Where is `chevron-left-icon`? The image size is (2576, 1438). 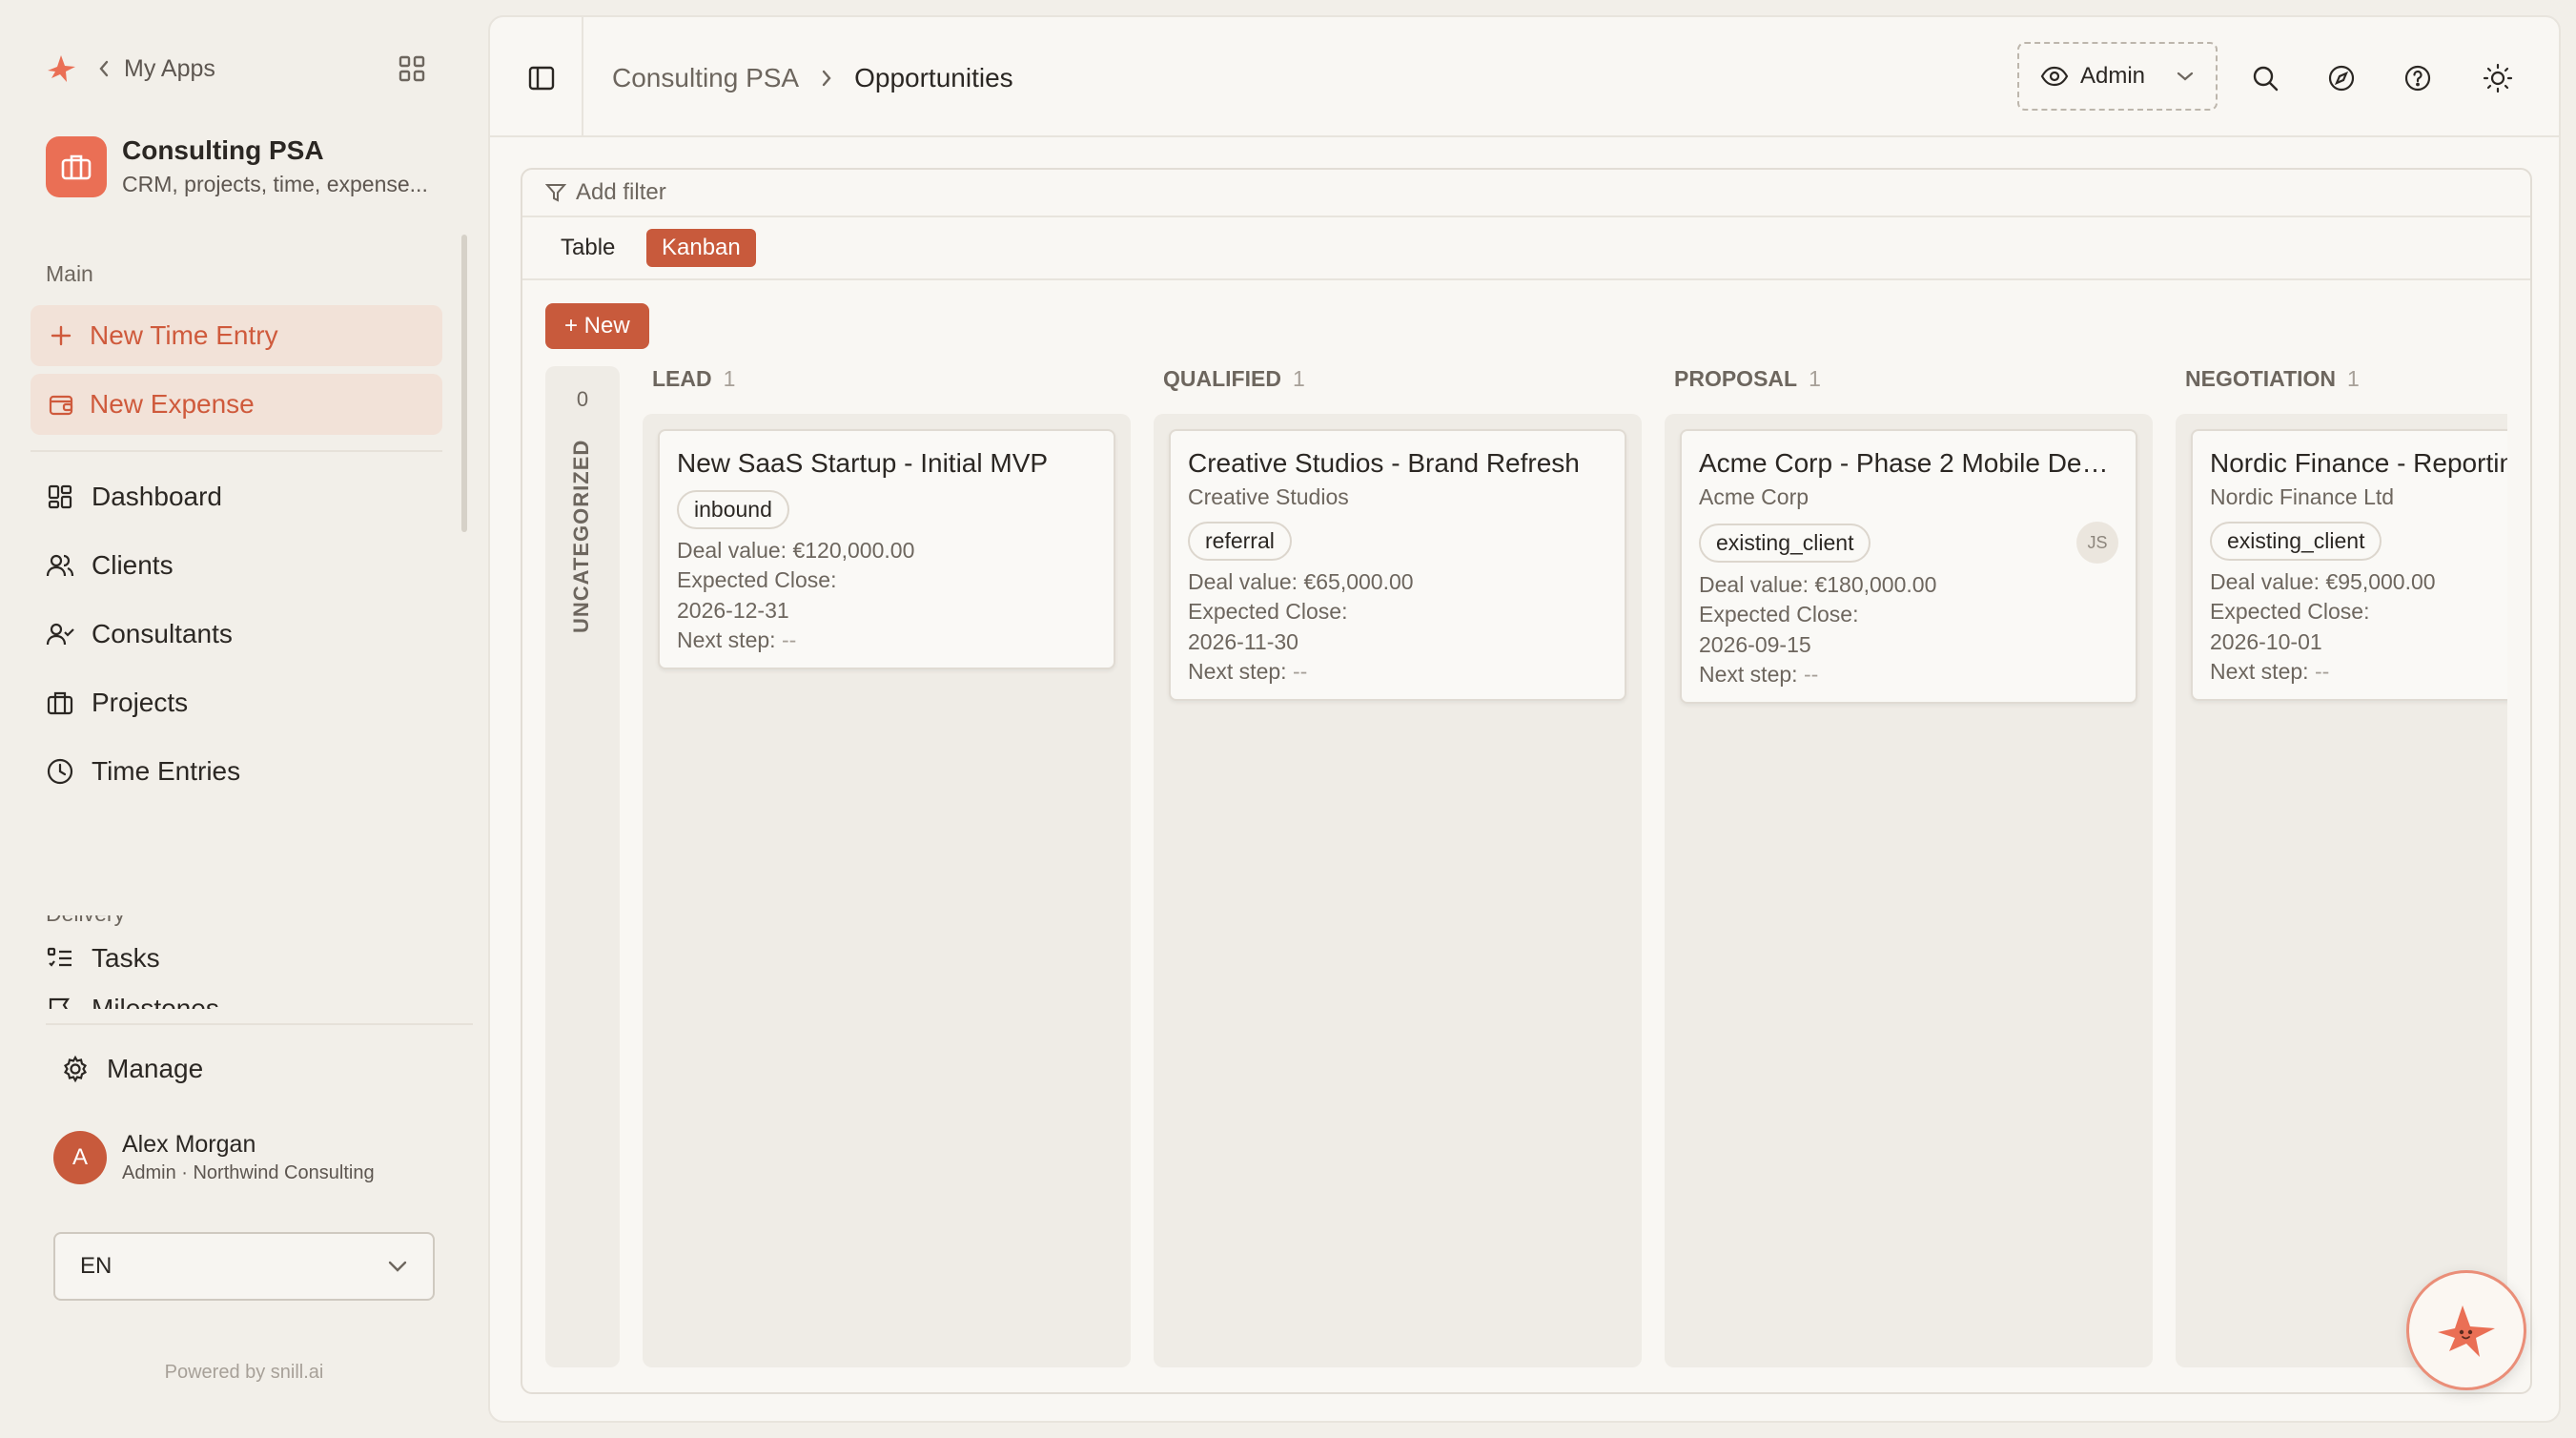 chevron-left-icon is located at coordinates (104, 68).